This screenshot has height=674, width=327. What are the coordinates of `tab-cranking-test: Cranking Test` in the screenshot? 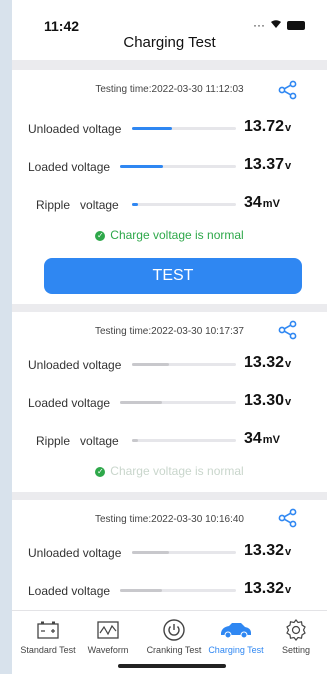 It's located at (174, 636).